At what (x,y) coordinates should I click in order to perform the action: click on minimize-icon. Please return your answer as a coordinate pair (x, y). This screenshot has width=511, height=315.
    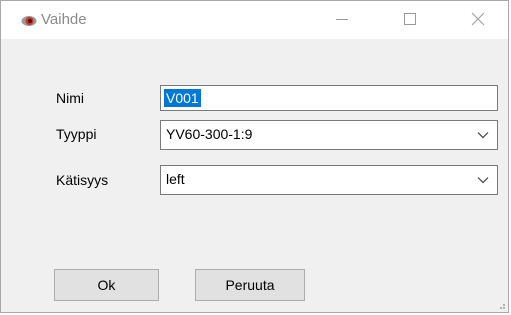
    Looking at the image, I should click on (342, 19).